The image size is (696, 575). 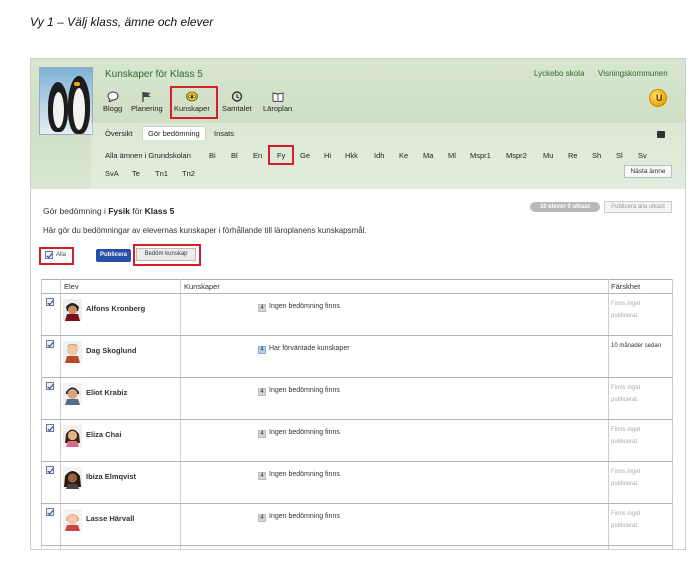 I want to click on nav-planering: Planering, so click(x=147, y=102).